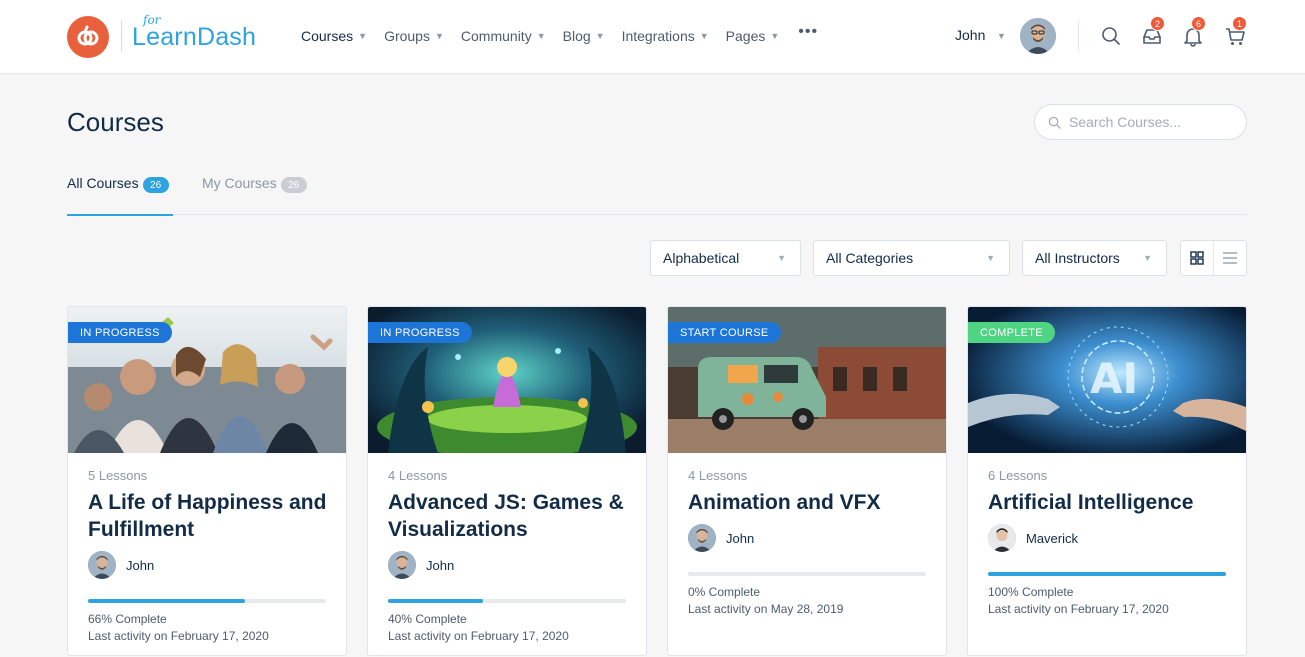 Image resolution: width=1305 pixels, height=657 pixels. Describe the element at coordinates (1198, 23) in the screenshot. I see `notifications-badge: 6` at that location.